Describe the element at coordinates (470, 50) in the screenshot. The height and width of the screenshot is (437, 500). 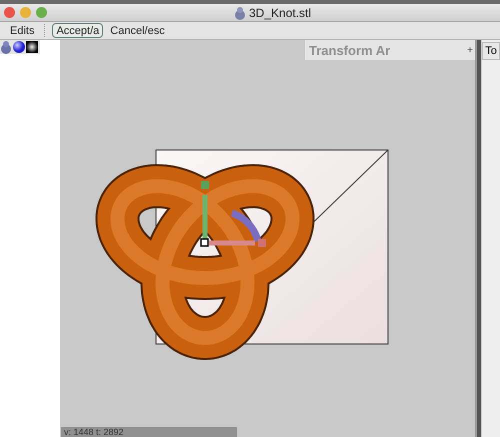
I see `expand-button: +` at that location.